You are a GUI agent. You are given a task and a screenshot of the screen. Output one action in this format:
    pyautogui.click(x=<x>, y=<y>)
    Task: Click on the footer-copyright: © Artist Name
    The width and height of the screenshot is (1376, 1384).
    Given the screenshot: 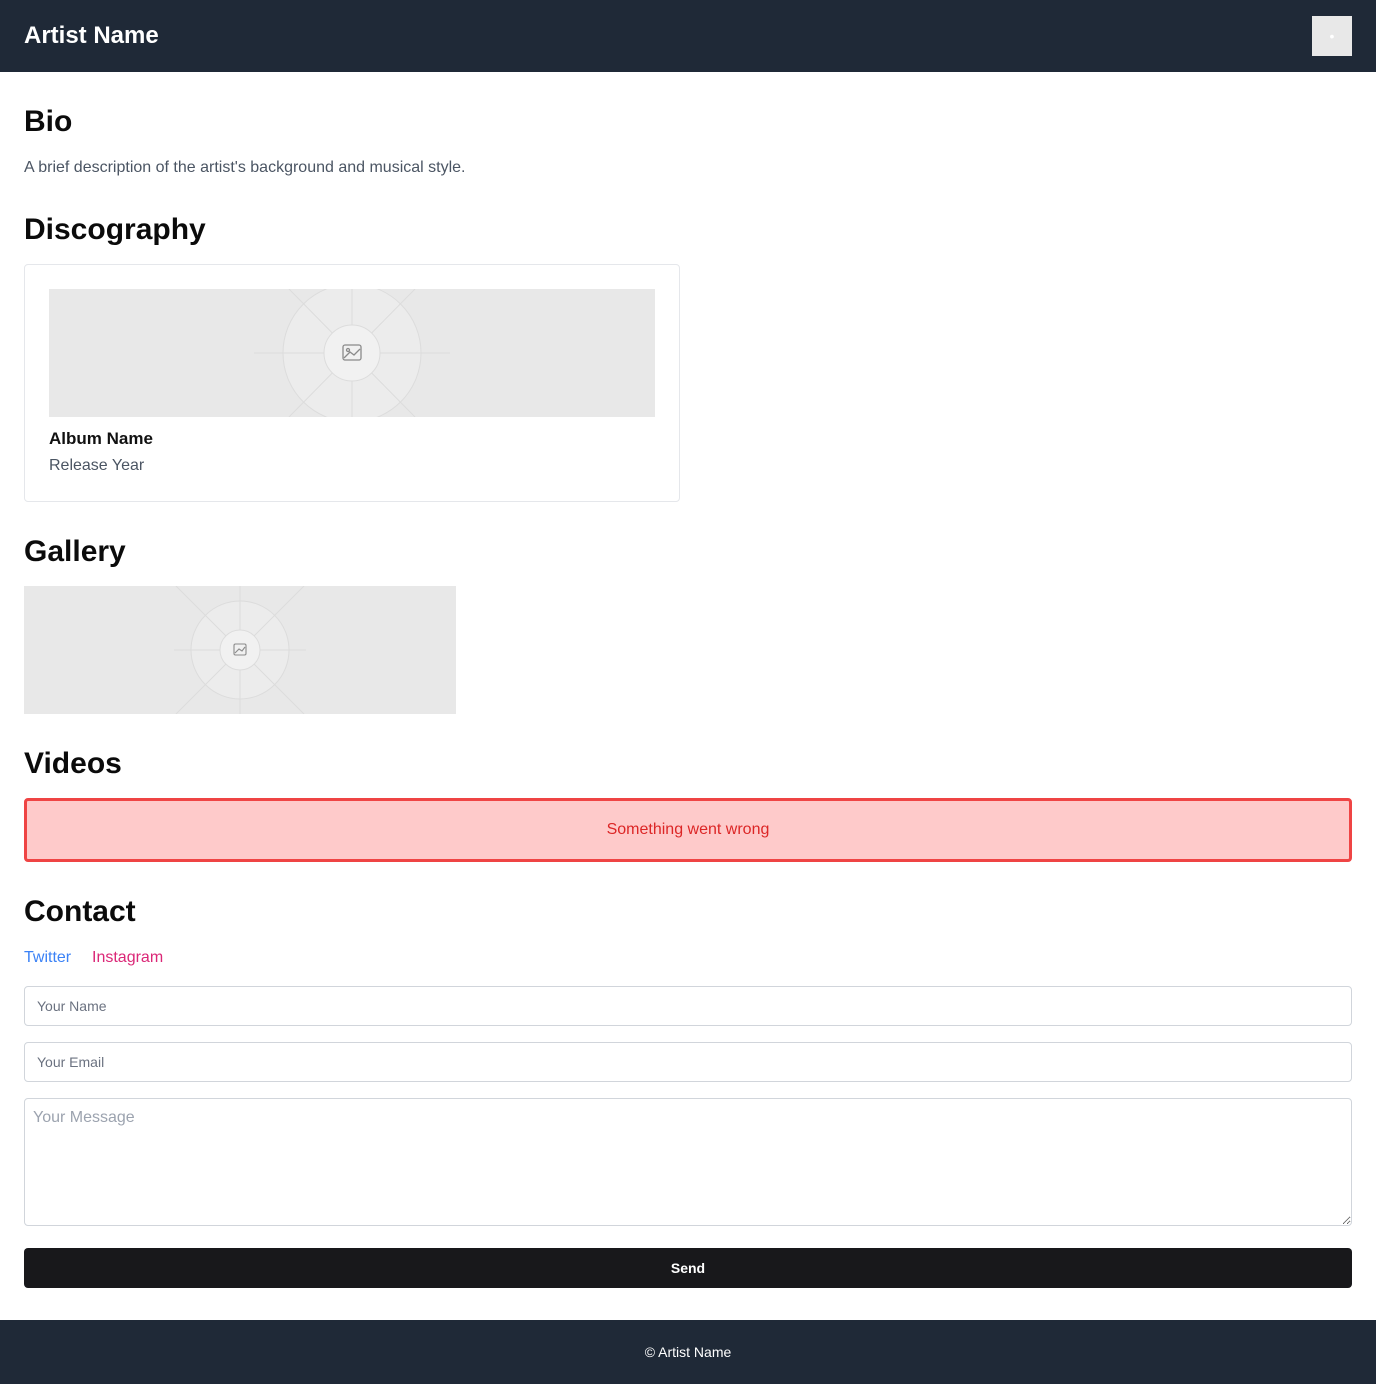 What is the action you would take?
    pyautogui.click(x=688, y=1352)
    